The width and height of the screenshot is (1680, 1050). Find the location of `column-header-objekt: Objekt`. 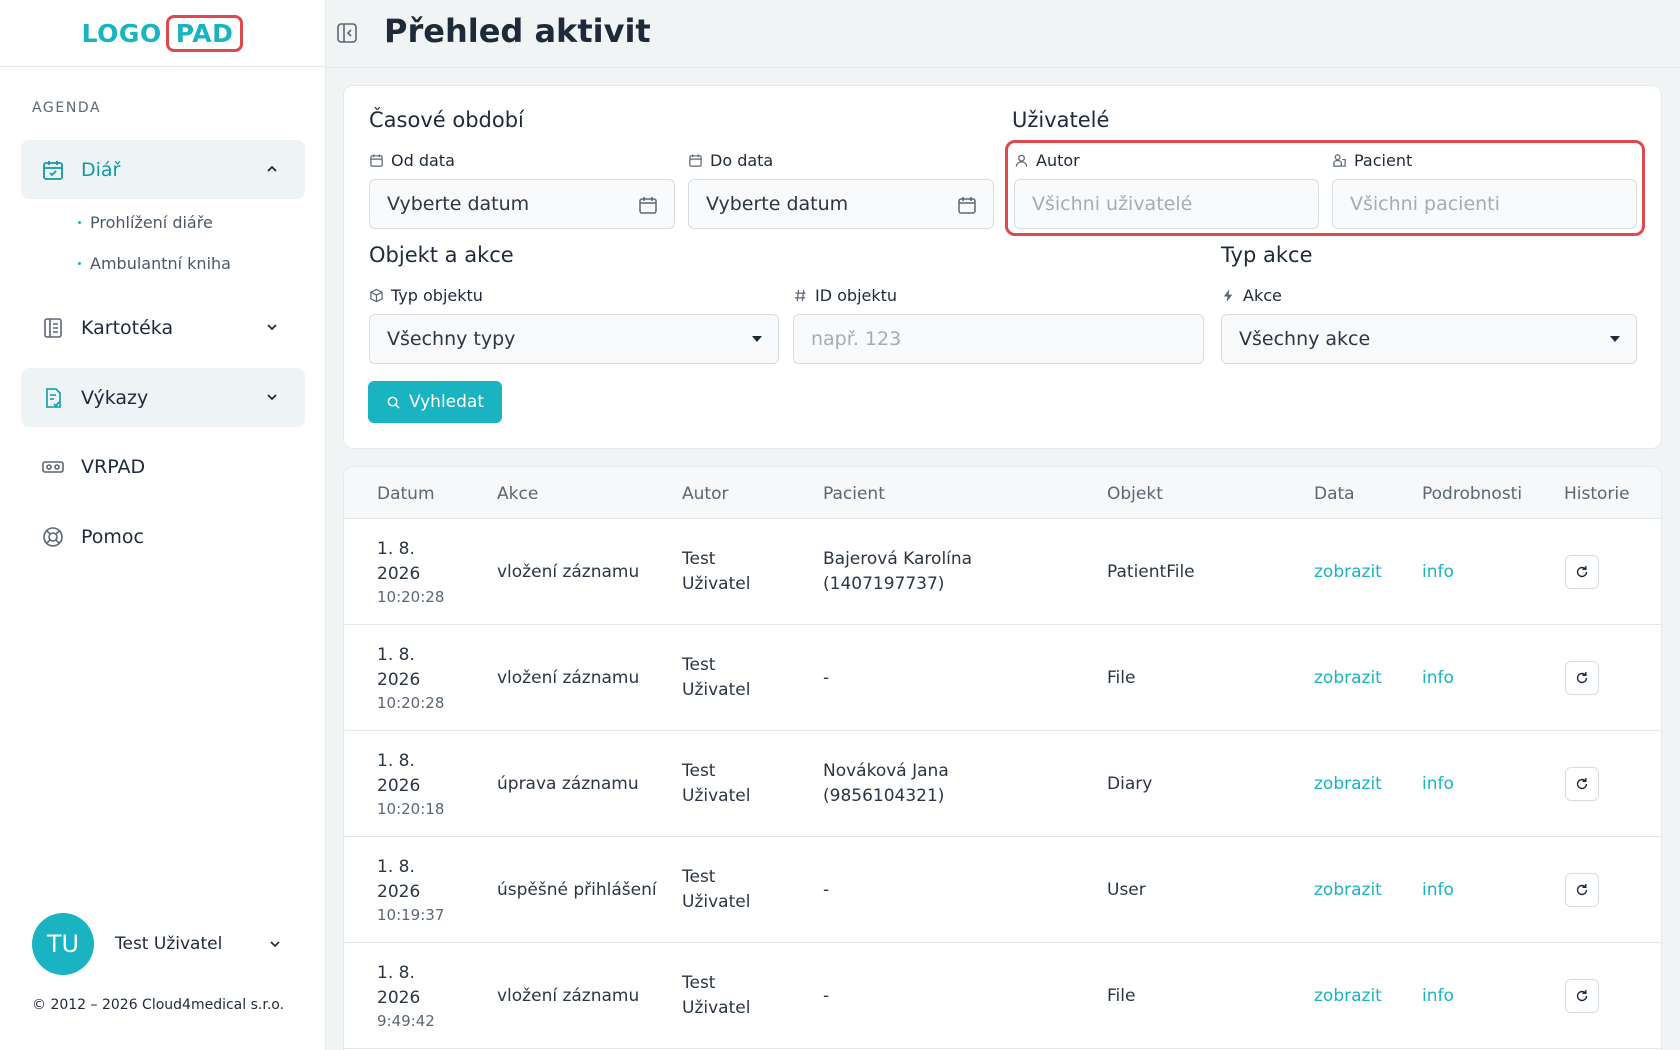

column-header-objekt: Objekt is located at coordinates (1135, 494).